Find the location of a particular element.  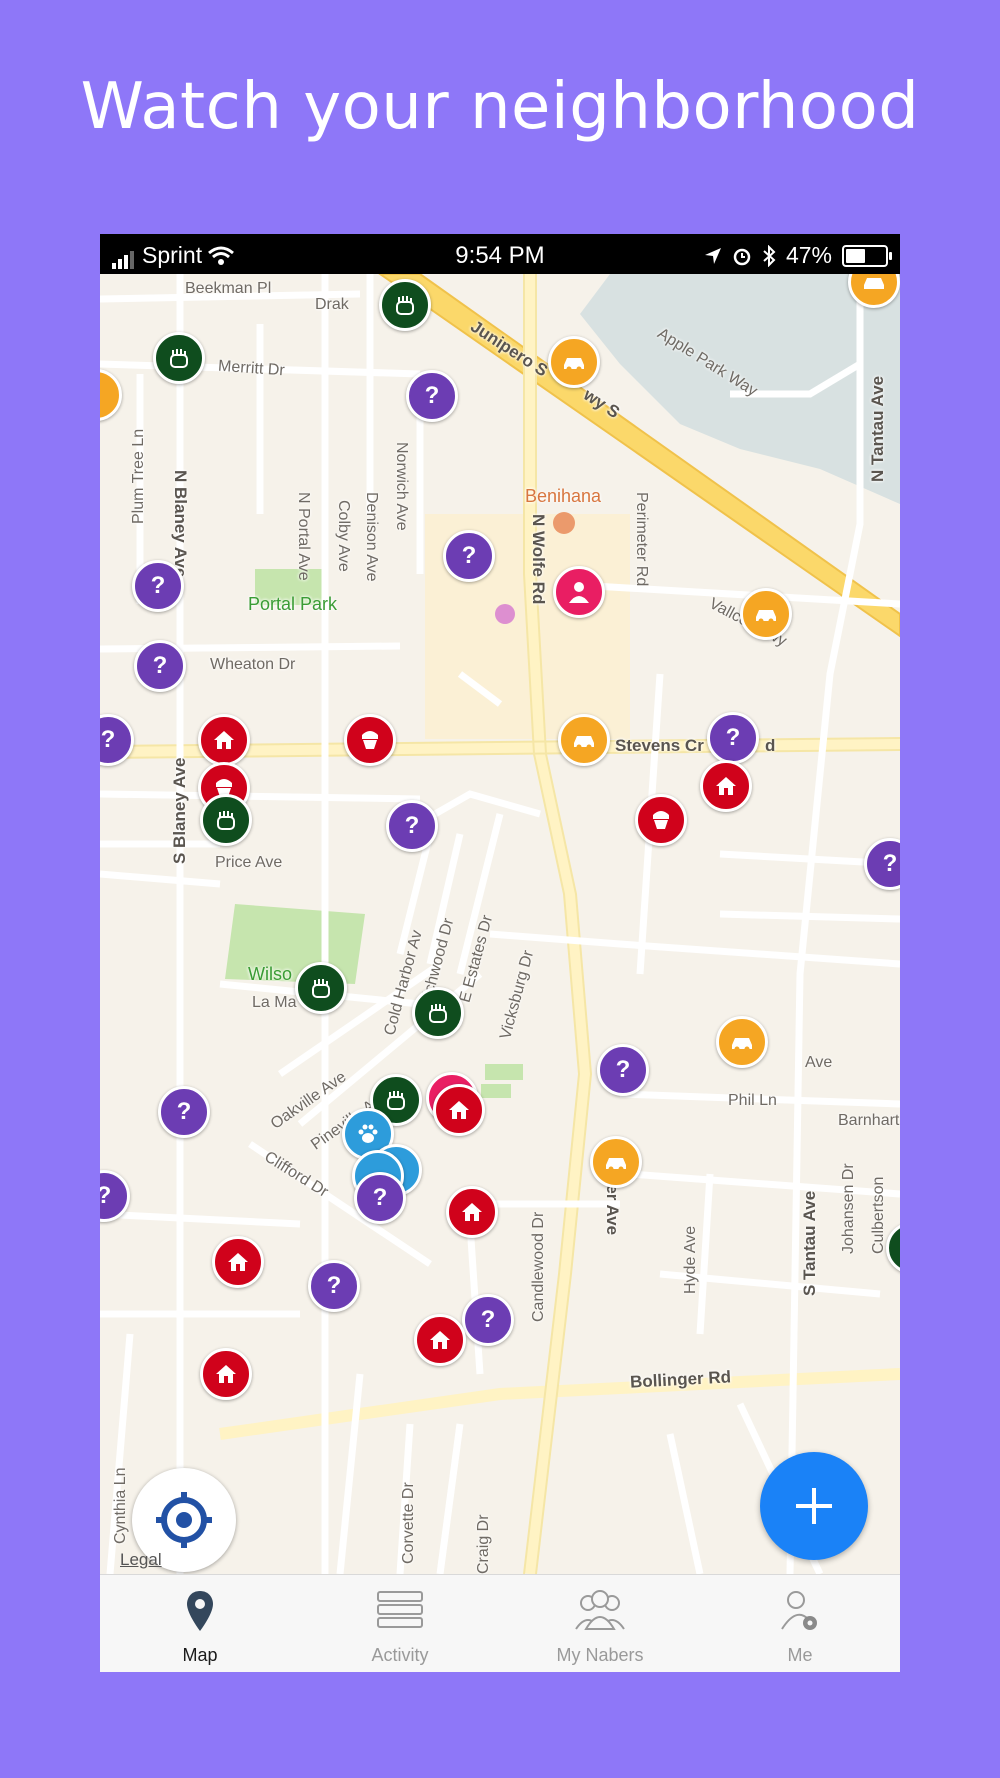

street-label: Candlewood Dr is located at coordinates (538, 1266).